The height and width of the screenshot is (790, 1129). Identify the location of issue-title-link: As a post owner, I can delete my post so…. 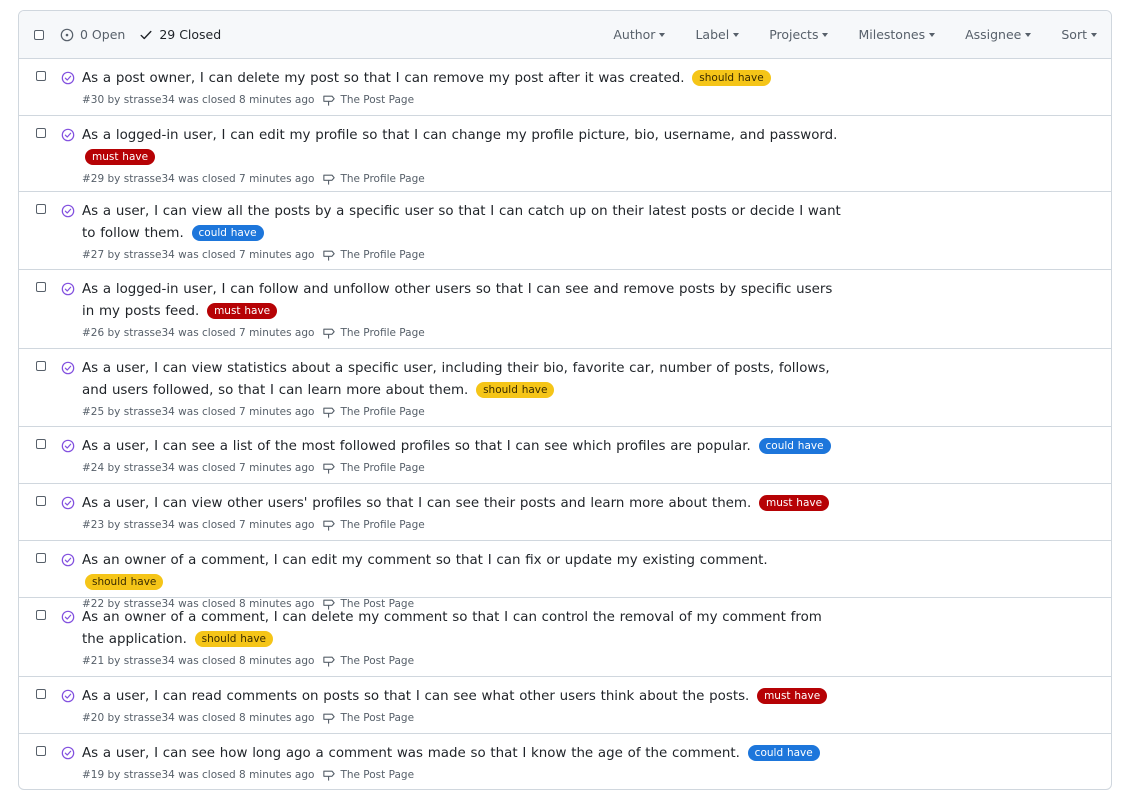
(383, 78).